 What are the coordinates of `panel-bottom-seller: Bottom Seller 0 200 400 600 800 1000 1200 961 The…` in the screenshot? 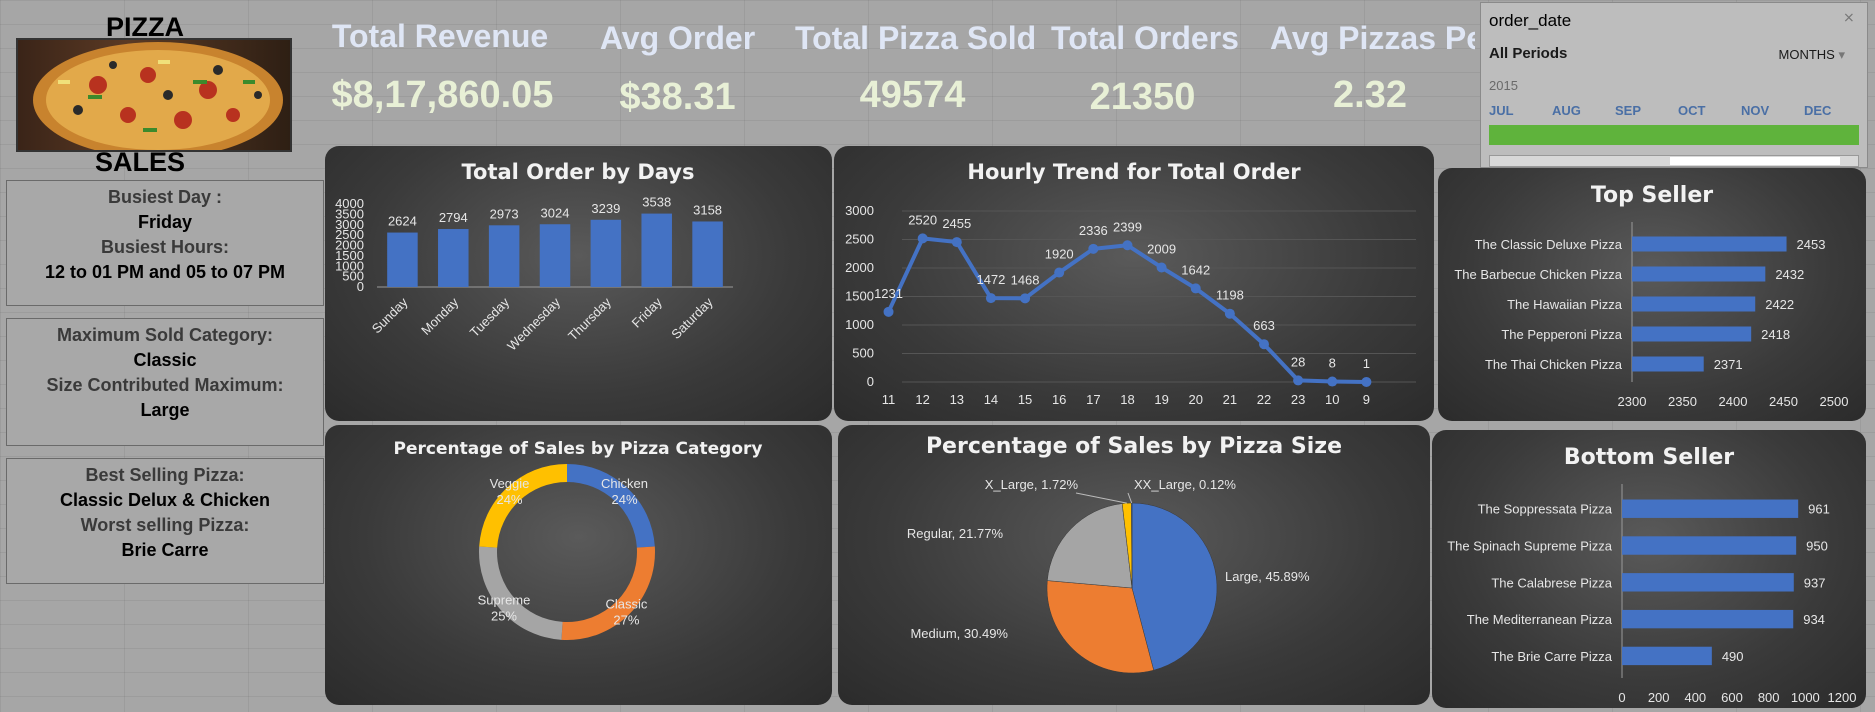 It's located at (1649, 569).